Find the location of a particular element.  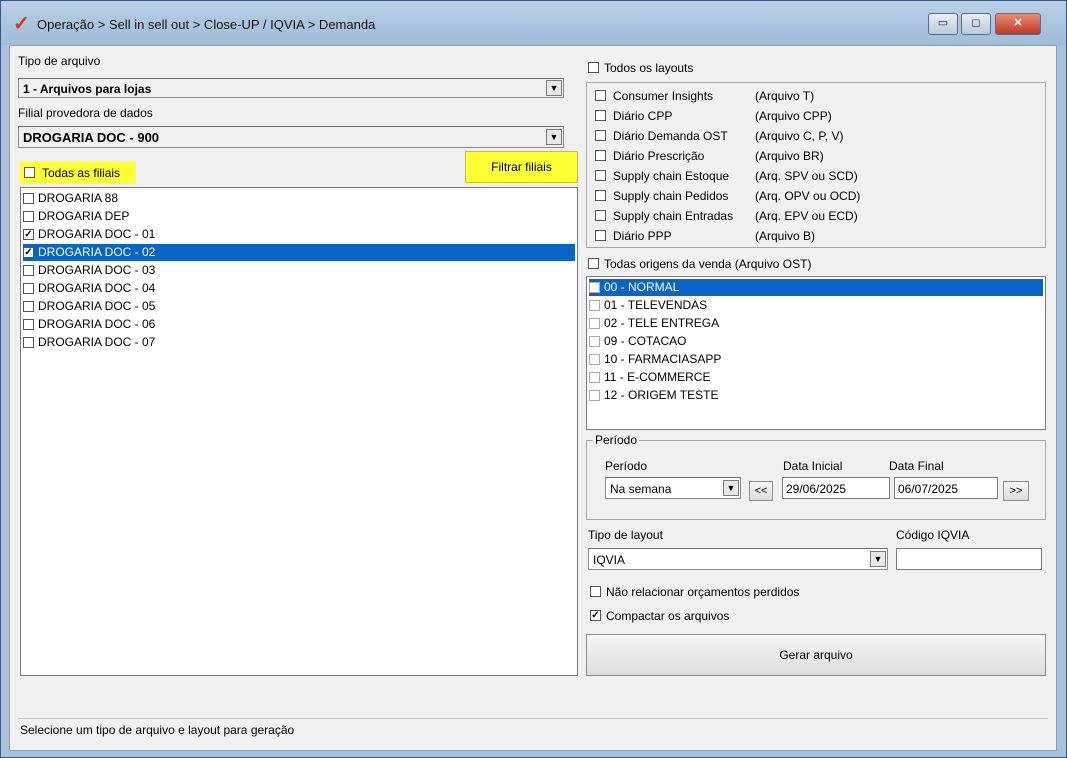

filial-list-item: ✓ DROGARIA DOC - 01 is located at coordinates (299, 234).